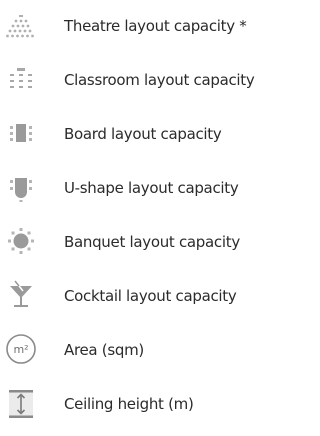  I want to click on legend-label: Banquet layout capacity, so click(152, 242).